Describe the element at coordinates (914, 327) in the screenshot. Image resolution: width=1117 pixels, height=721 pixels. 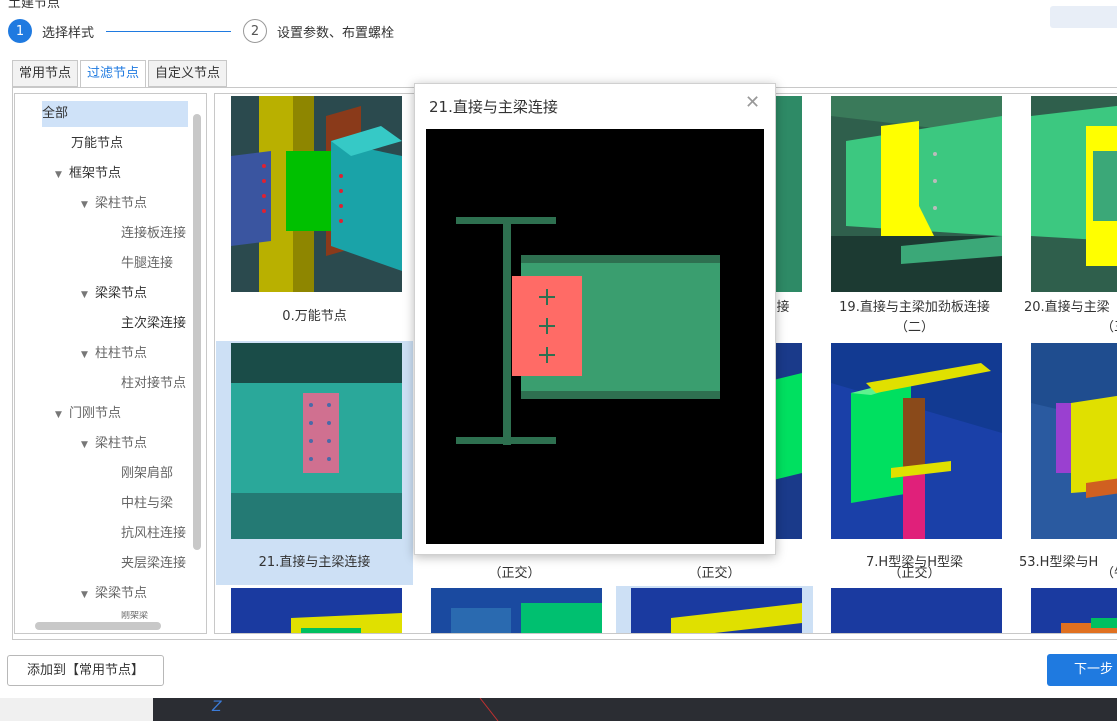
I see `node-caption-line2: （二）` at that location.